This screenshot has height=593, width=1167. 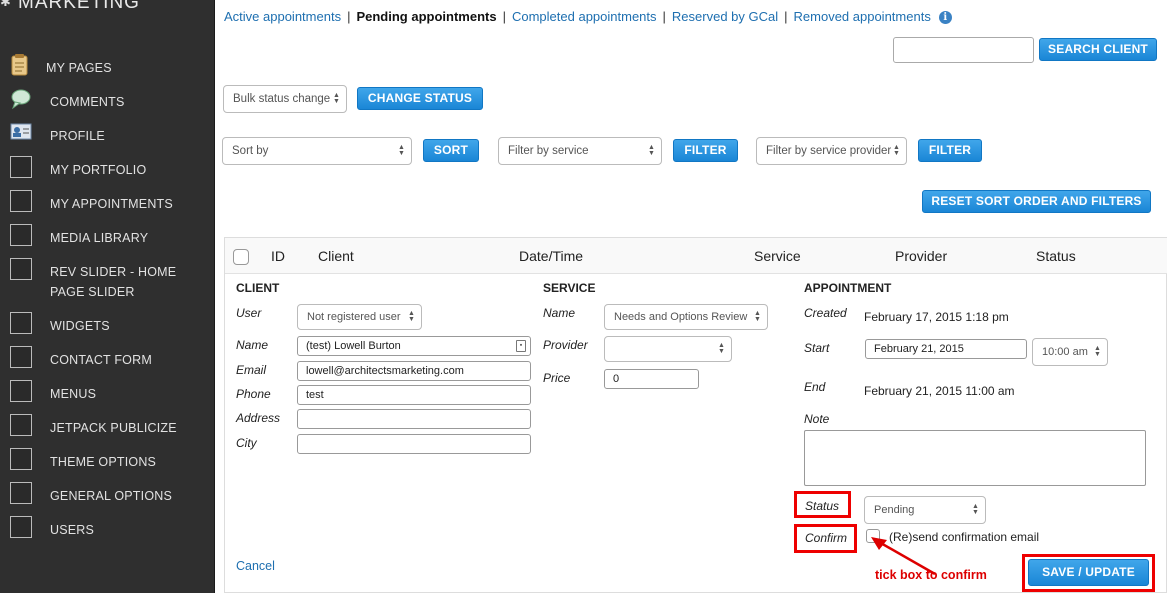 What do you see at coordinates (21, 65) in the screenshot?
I see `notepad-icon` at bounding box center [21, 65].